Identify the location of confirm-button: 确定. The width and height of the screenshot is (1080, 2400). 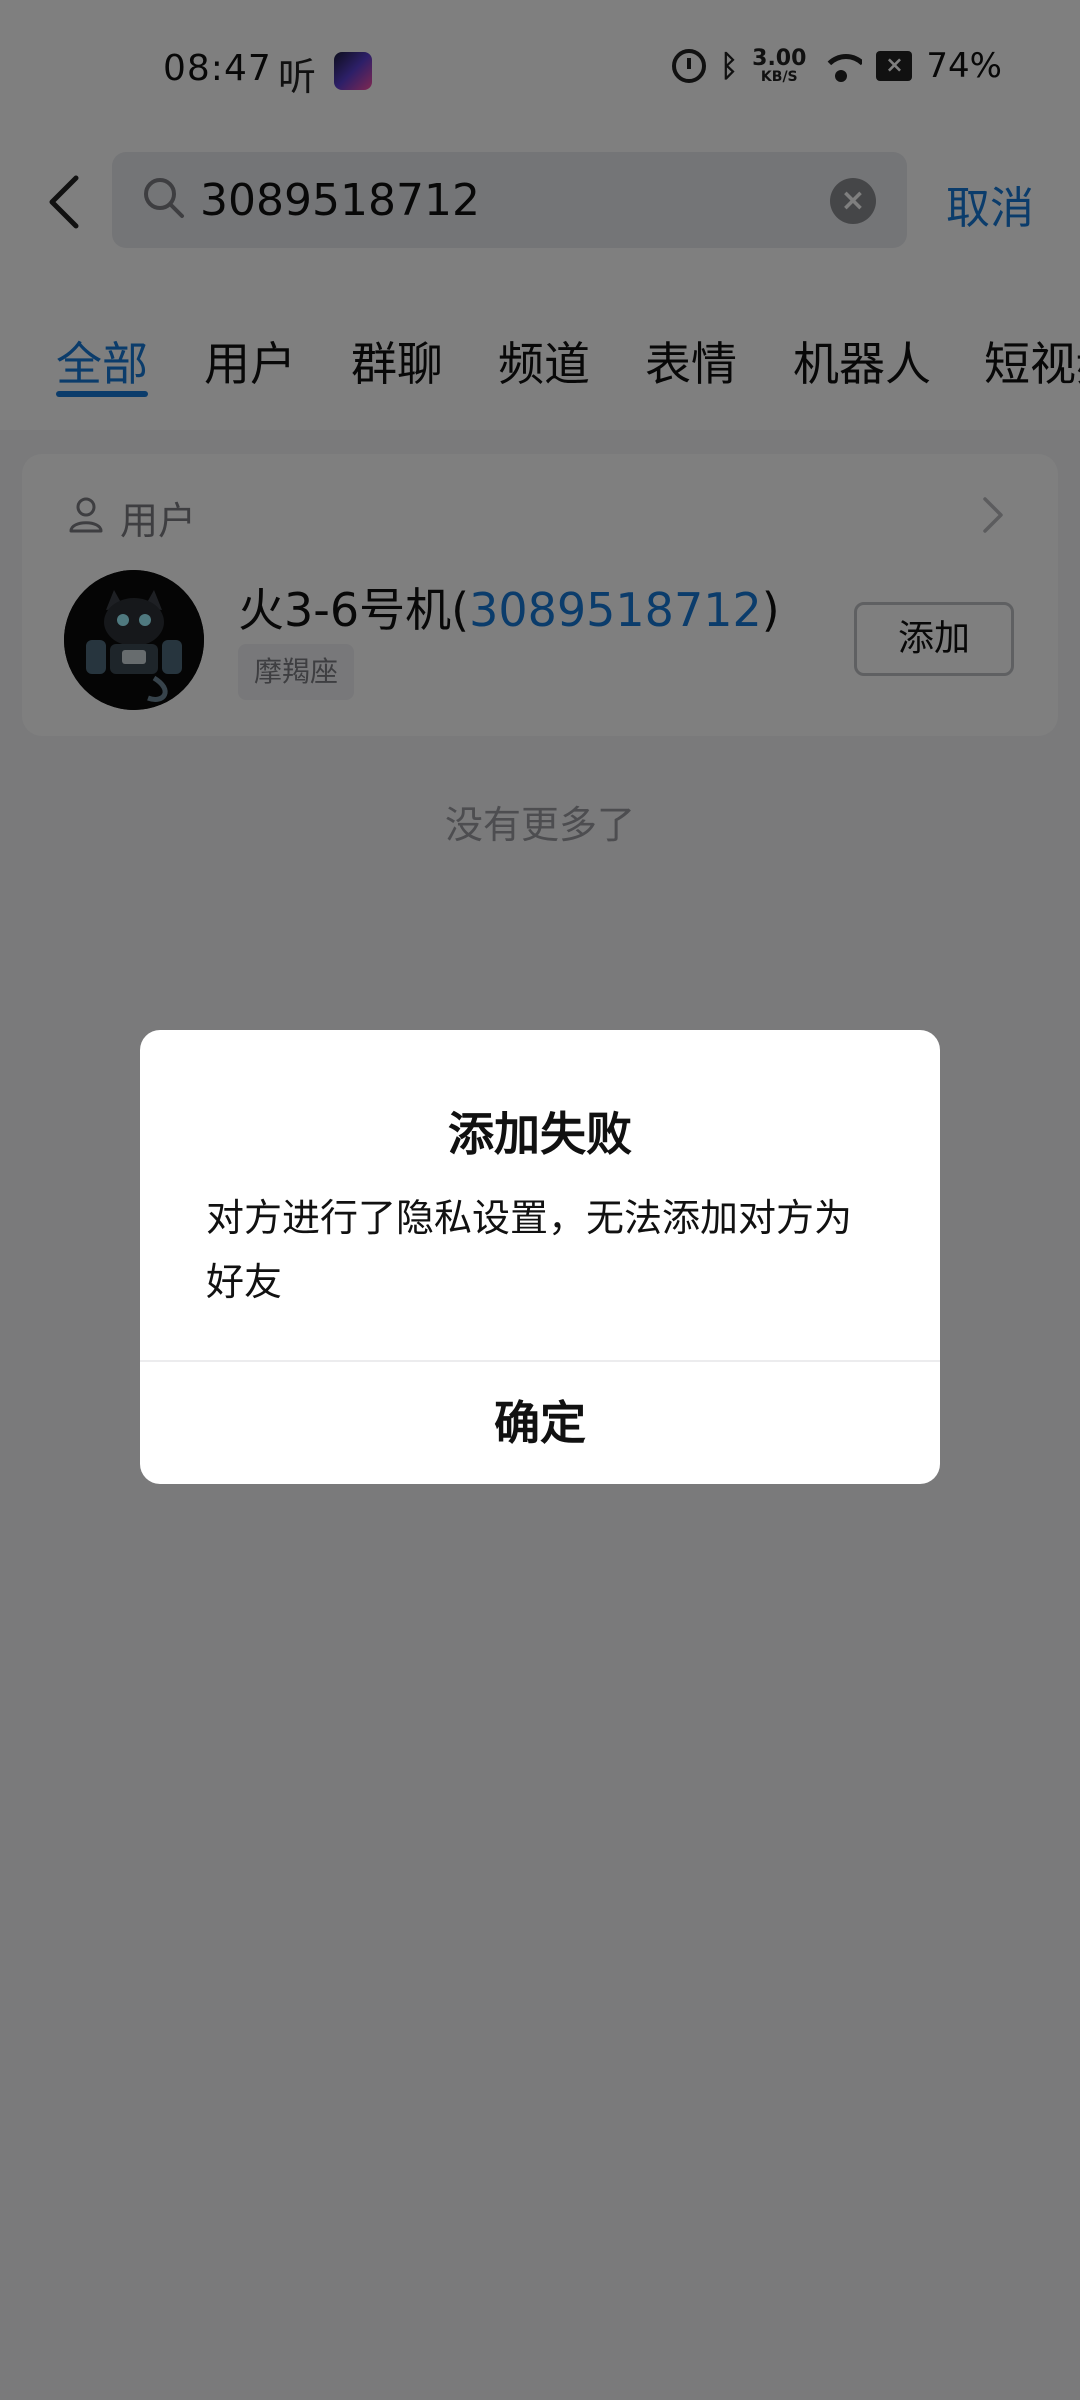
(540, 1423).